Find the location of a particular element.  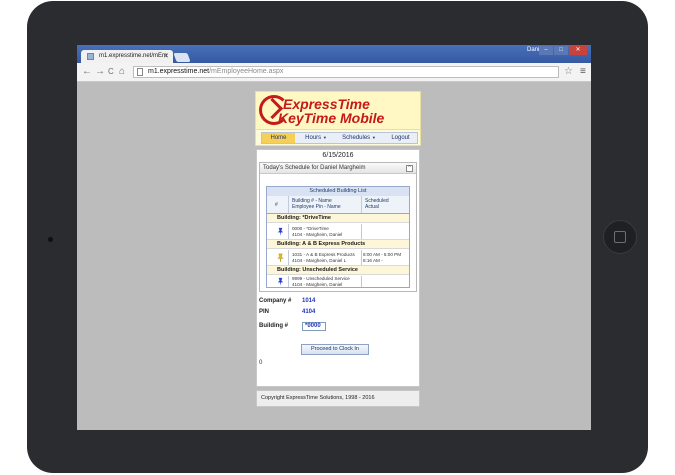

building-group-header: Building: A & B Express Products is located at coordinates (338, 244).